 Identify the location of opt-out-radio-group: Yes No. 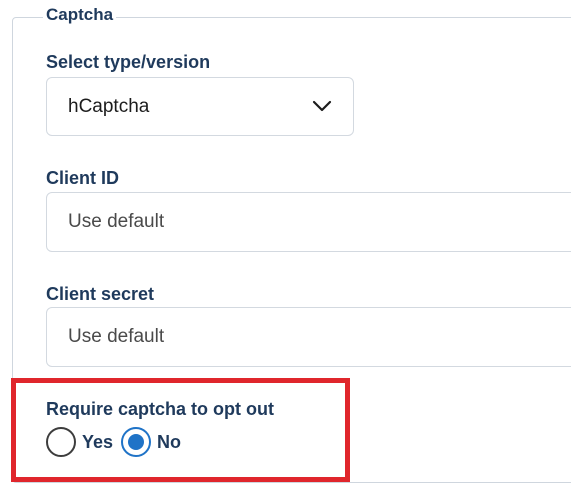
(117, 442).